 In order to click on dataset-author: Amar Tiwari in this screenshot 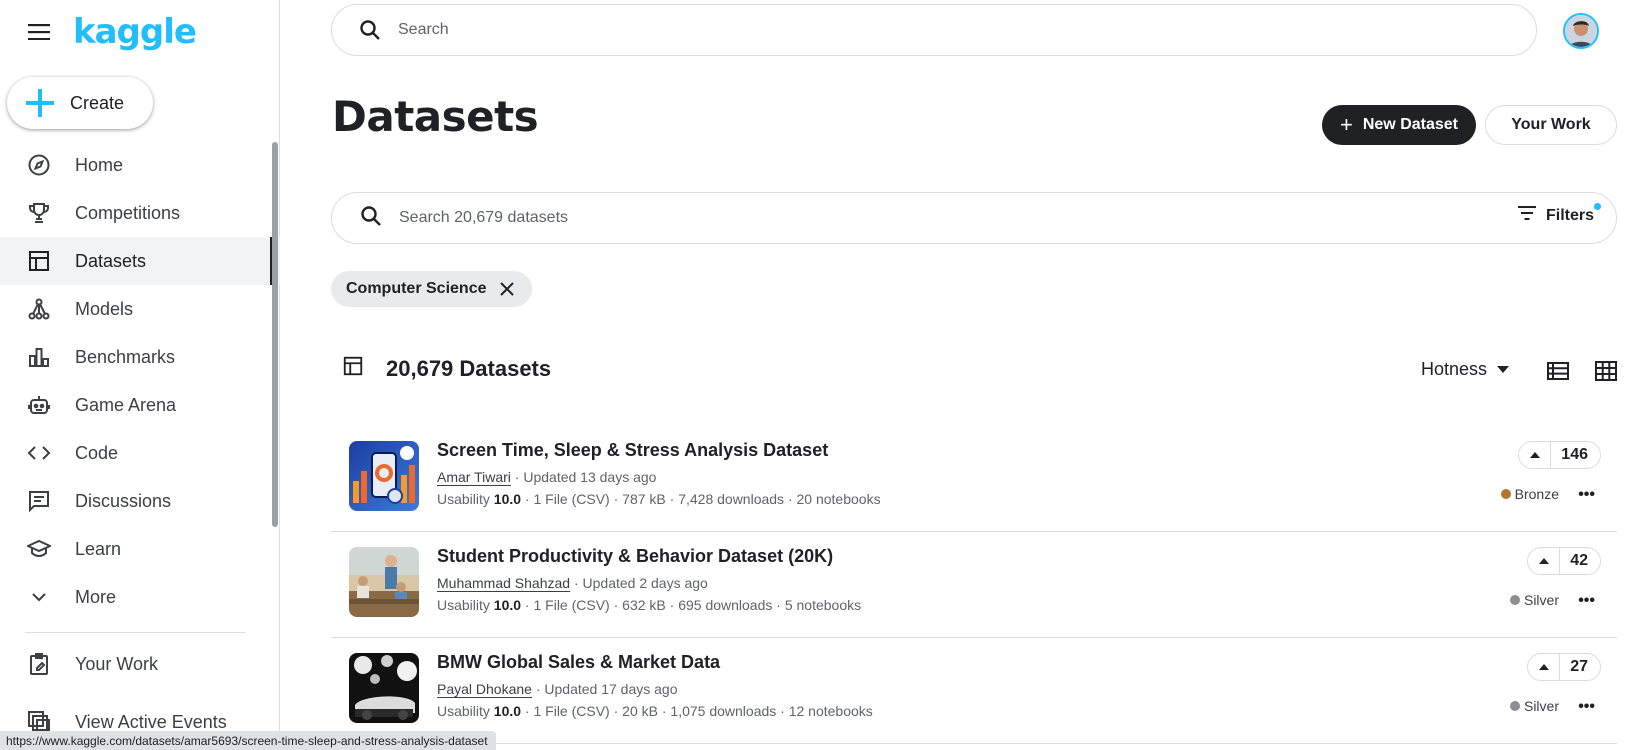, I will do `click(474, 477)`.